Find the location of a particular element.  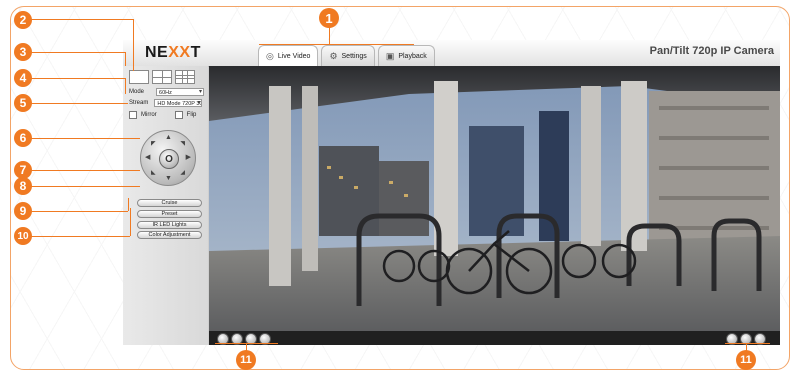

ptz-control: ▲ ▼ ◀ ▶ ◤ ◥ ◣ ◢ O is located at coordinates (168, 158).